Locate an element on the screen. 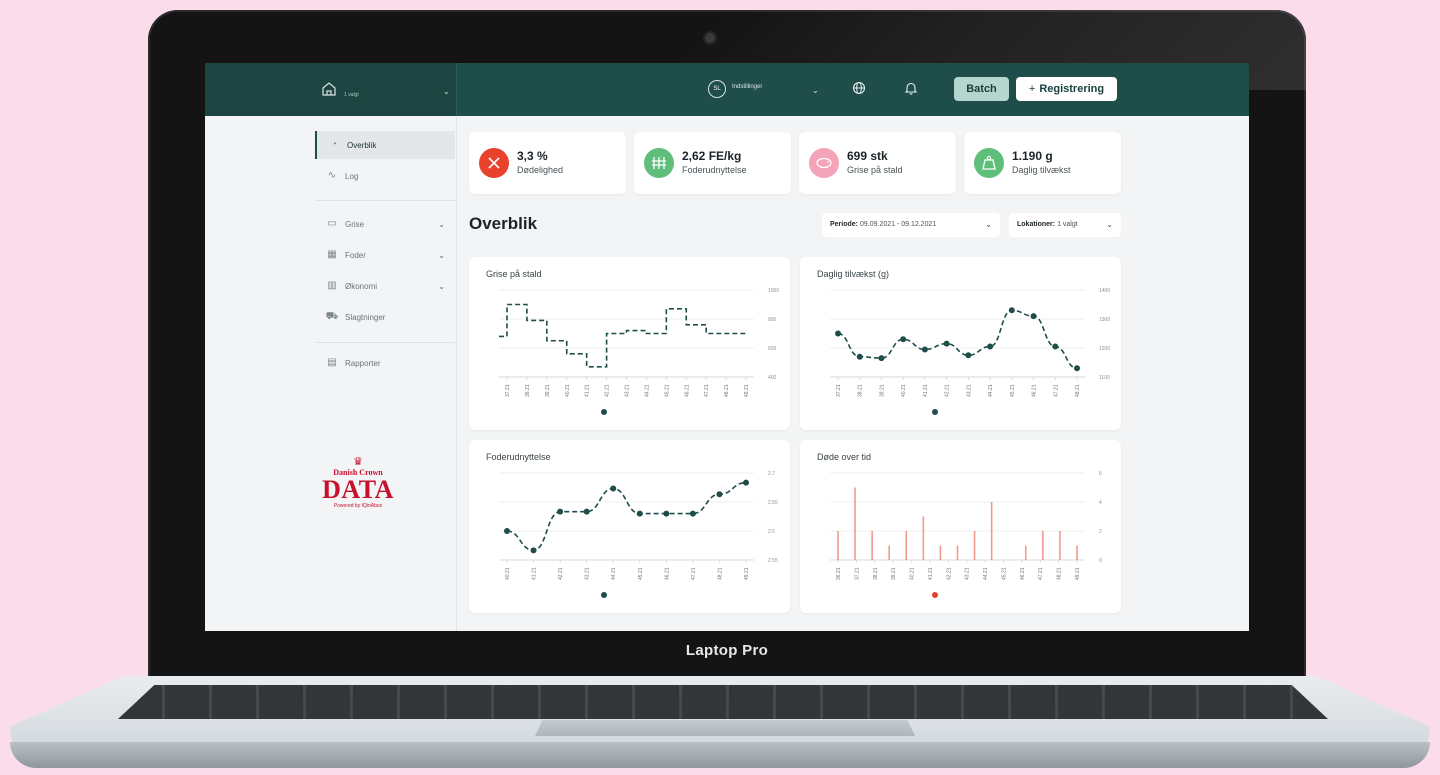  y-tick-label: 600 is located at coordinates (772, 349).